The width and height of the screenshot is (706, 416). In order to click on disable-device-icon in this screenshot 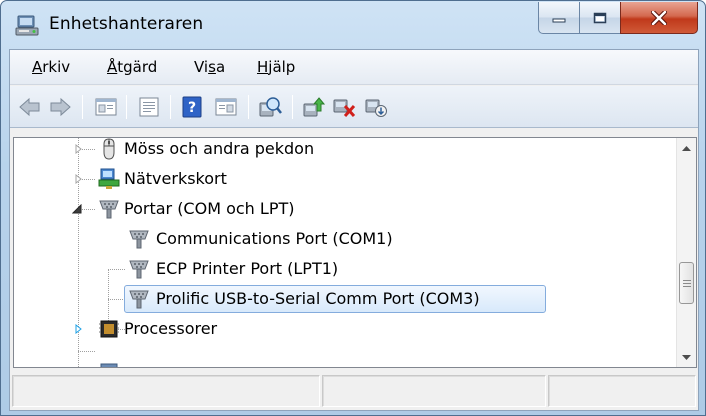, I will do `click(376, 108)`.